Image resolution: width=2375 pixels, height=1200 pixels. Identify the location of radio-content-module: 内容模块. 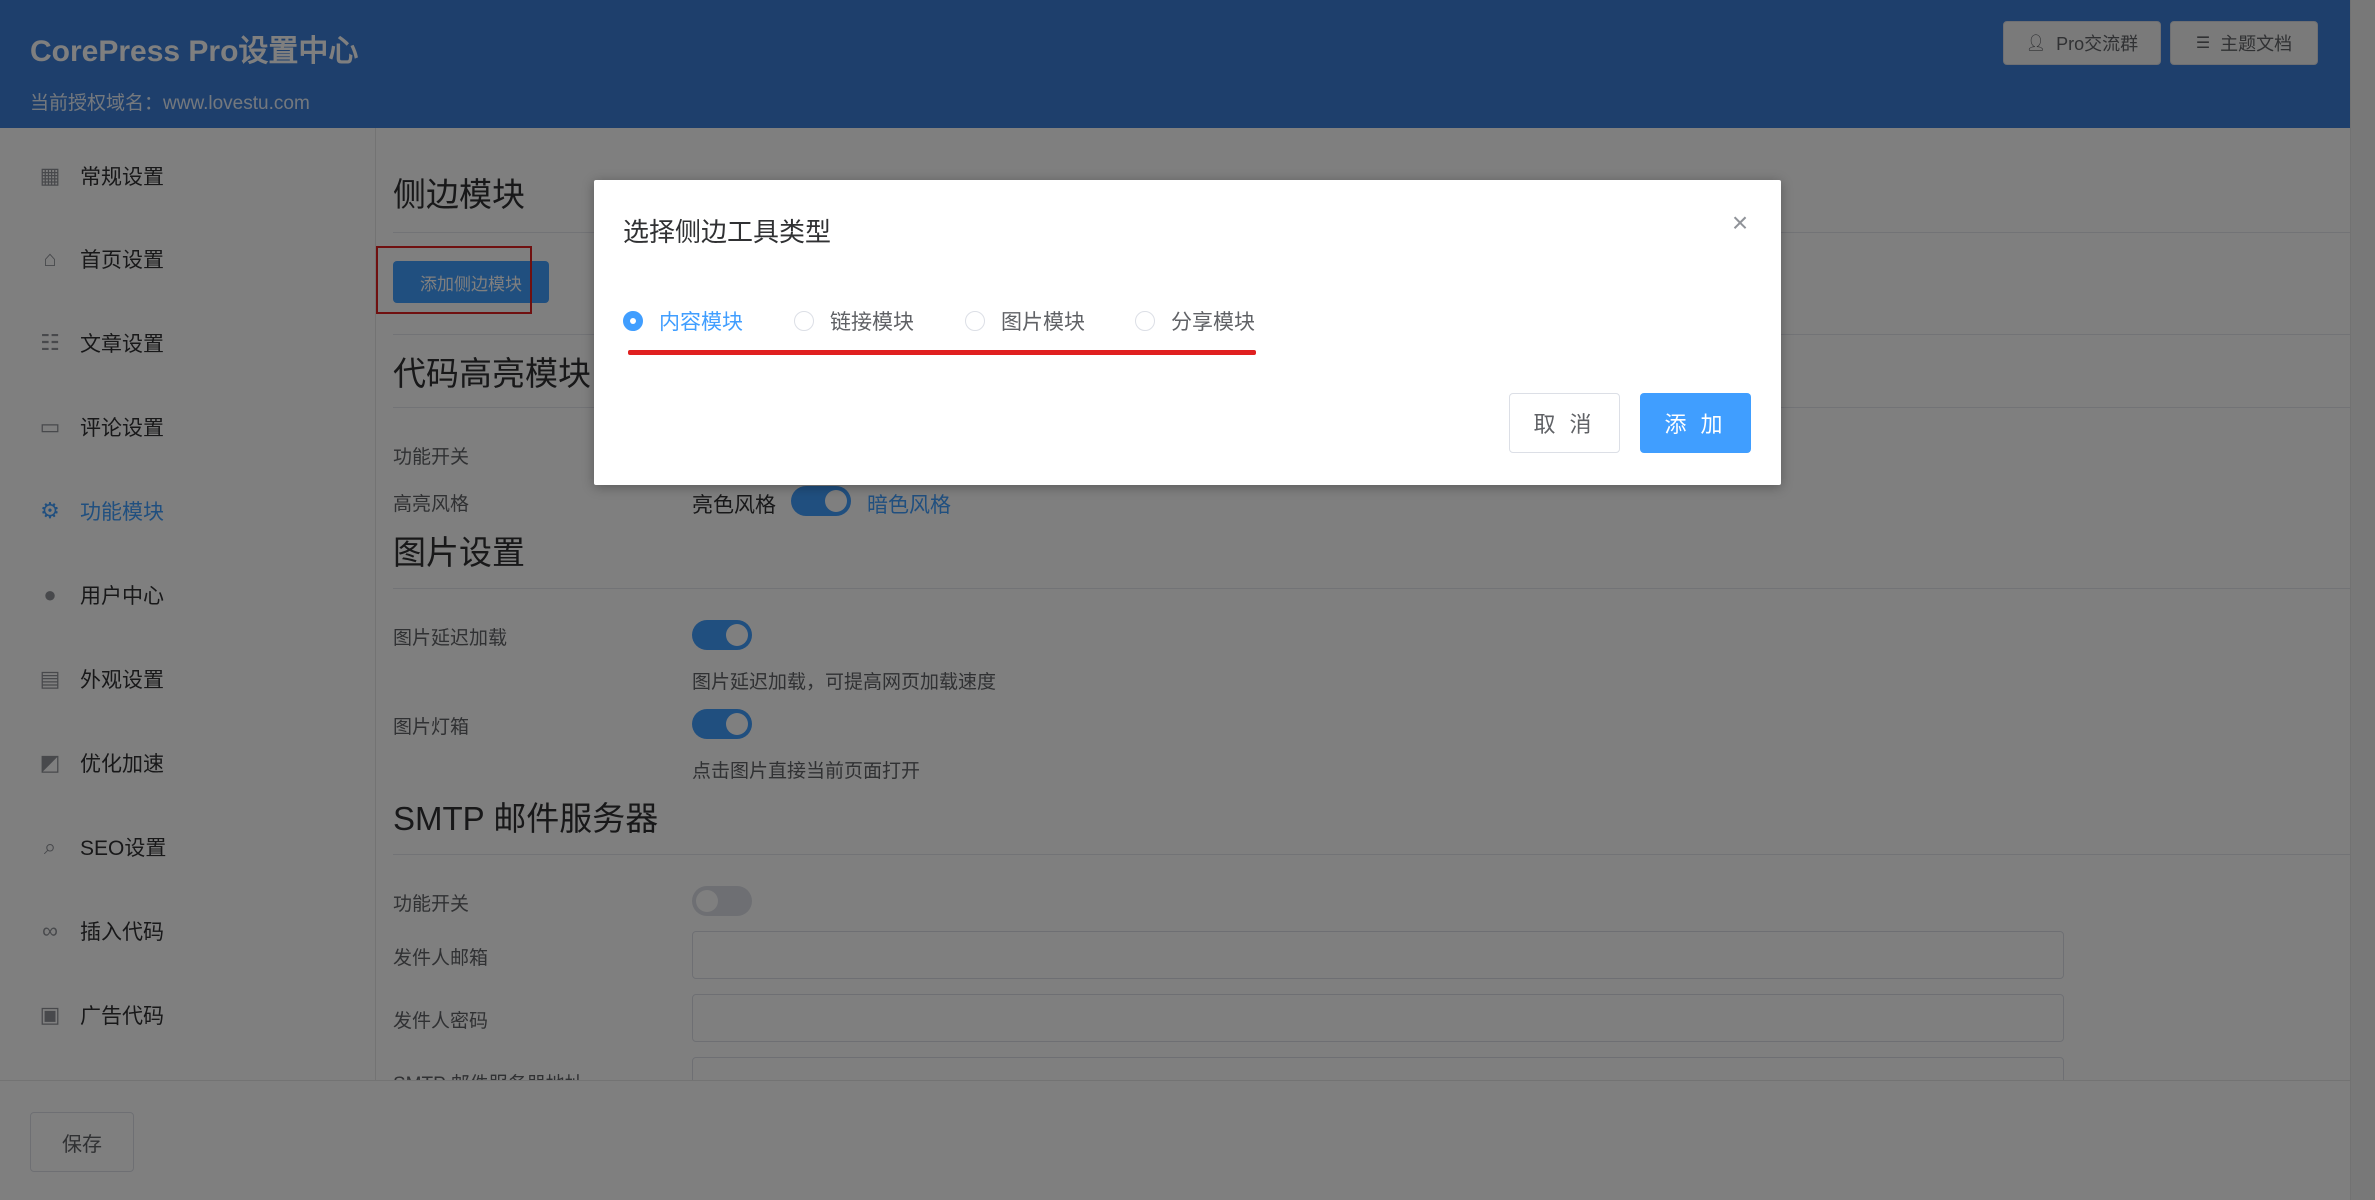
(683, 321).